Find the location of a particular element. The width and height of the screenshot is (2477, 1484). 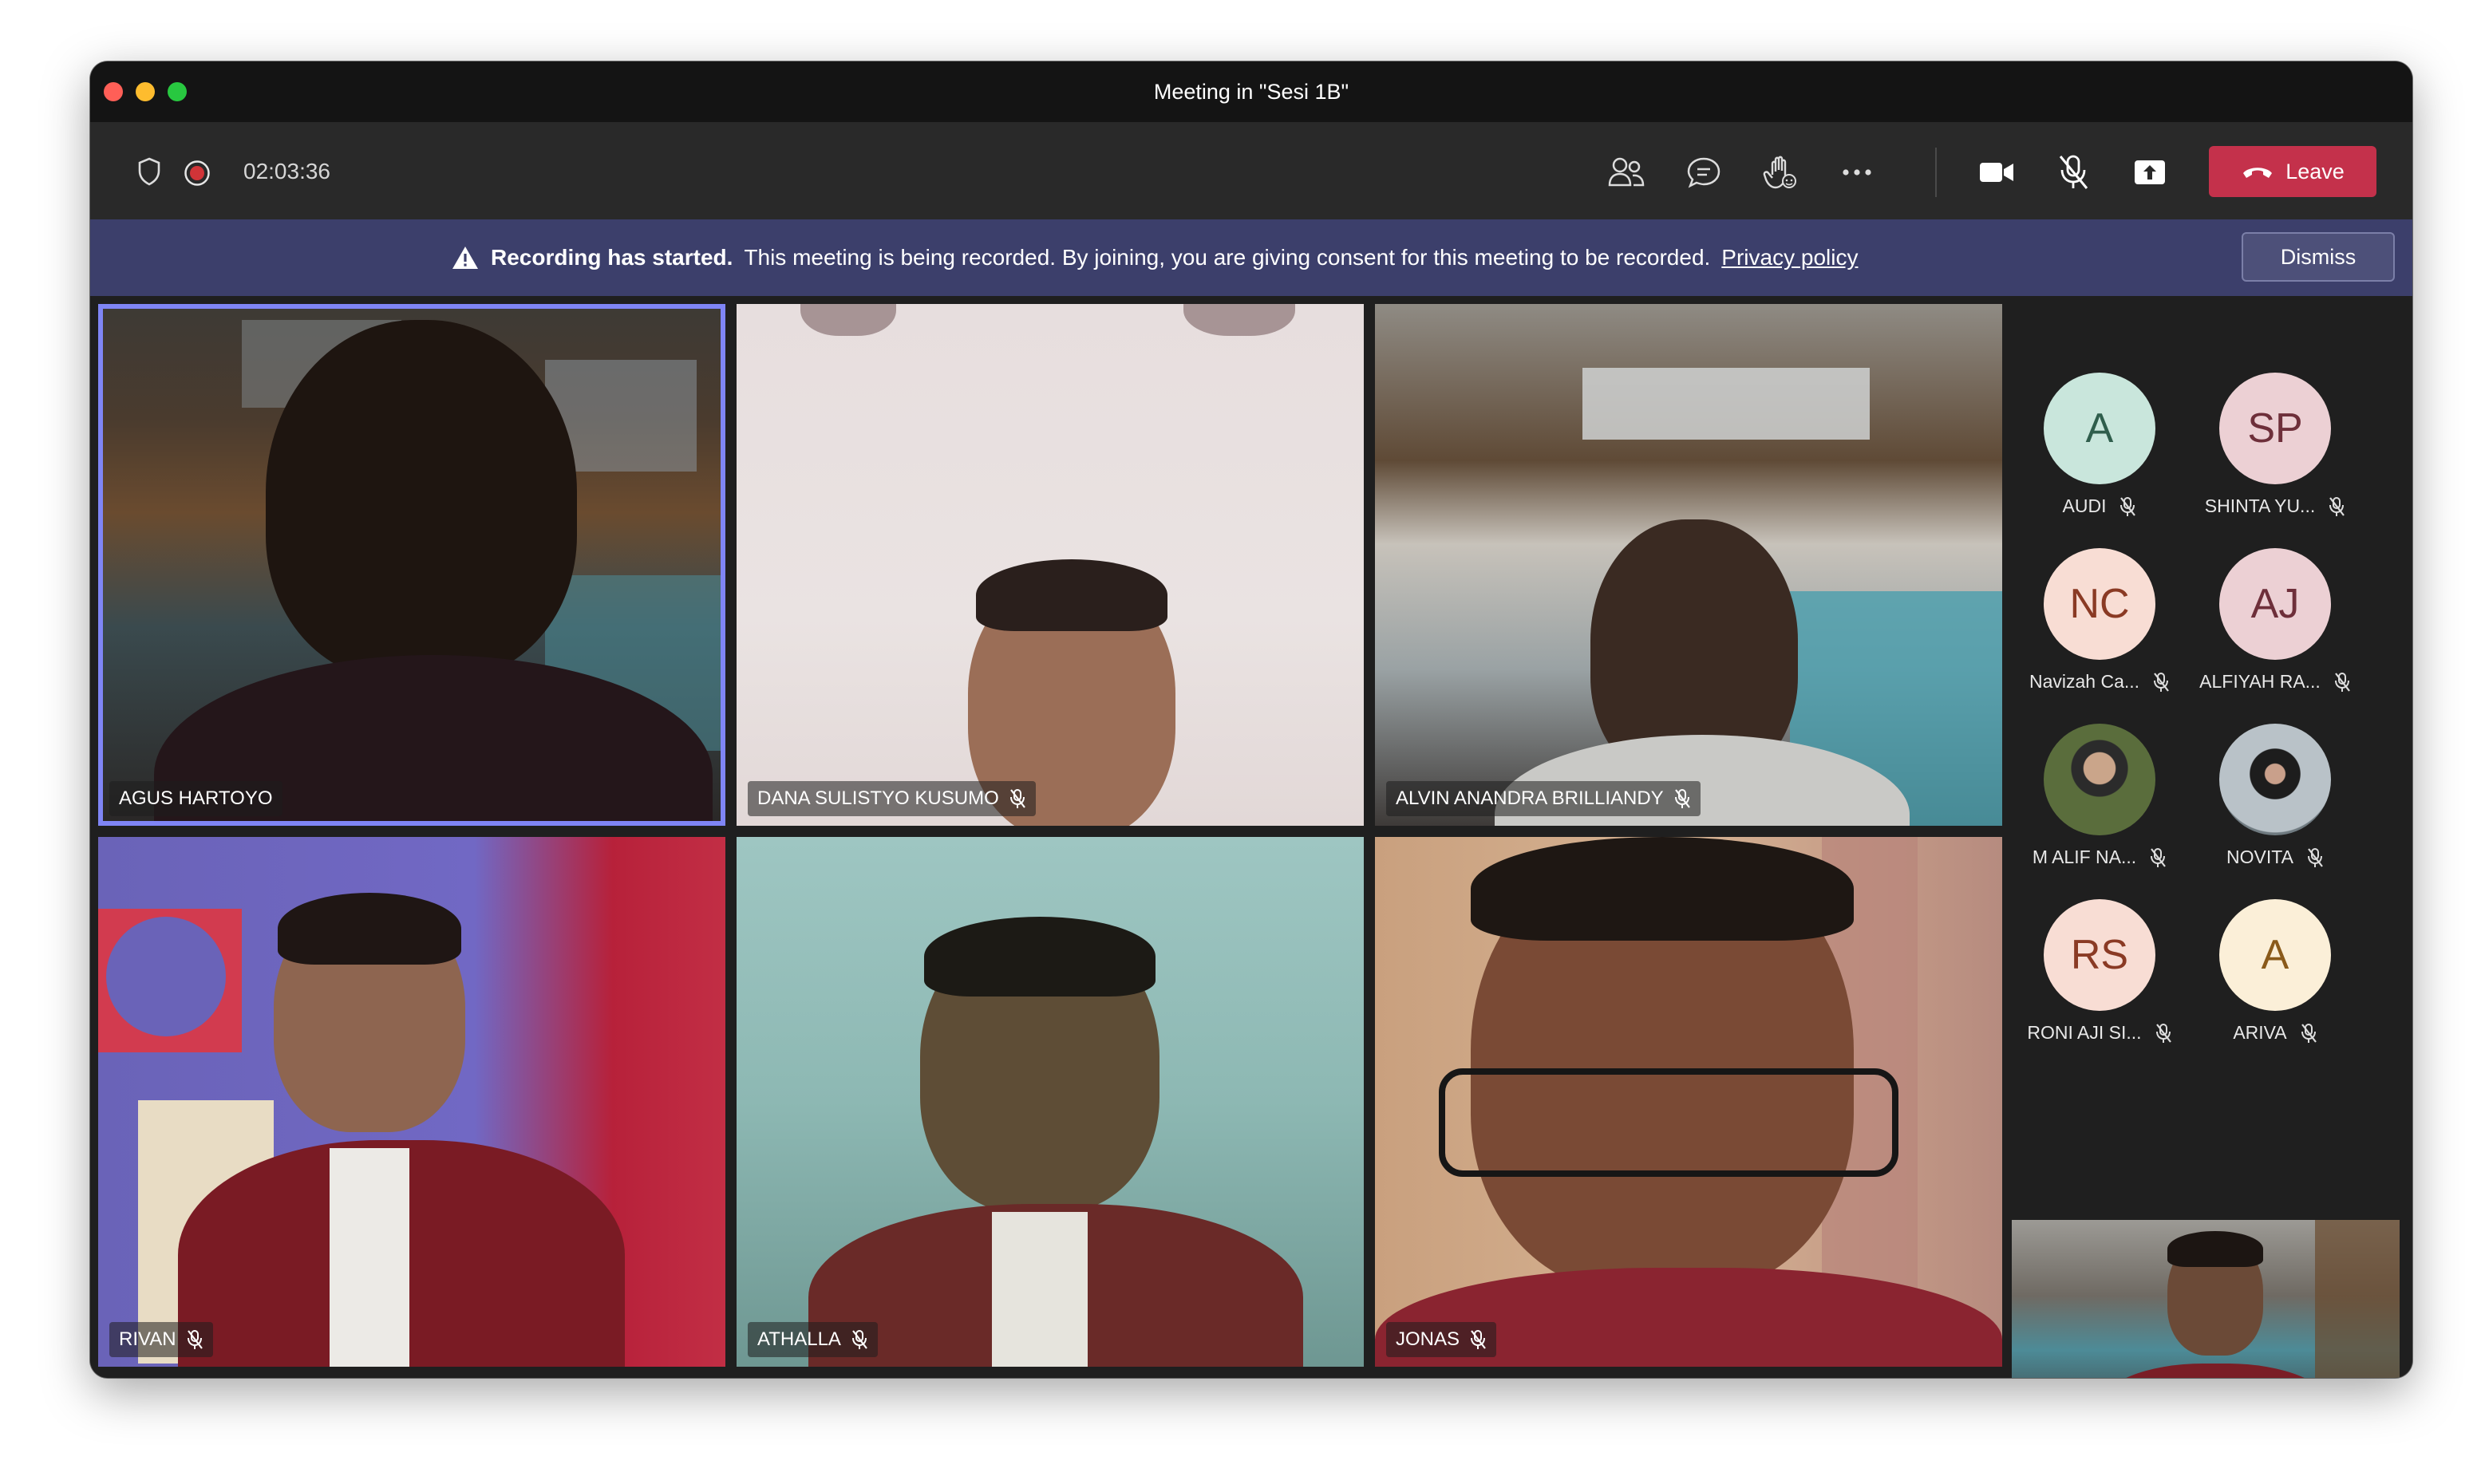

participant-name-tag: AGUS HARTOYO is located at coordinates (195, 798).